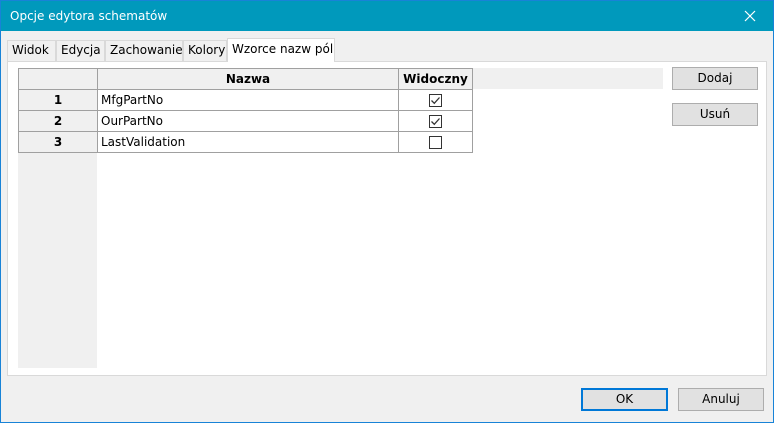 Image resolution: width=774 pixels, height=423 pixels. I want to click on row-number: 2, so click(58, 121).